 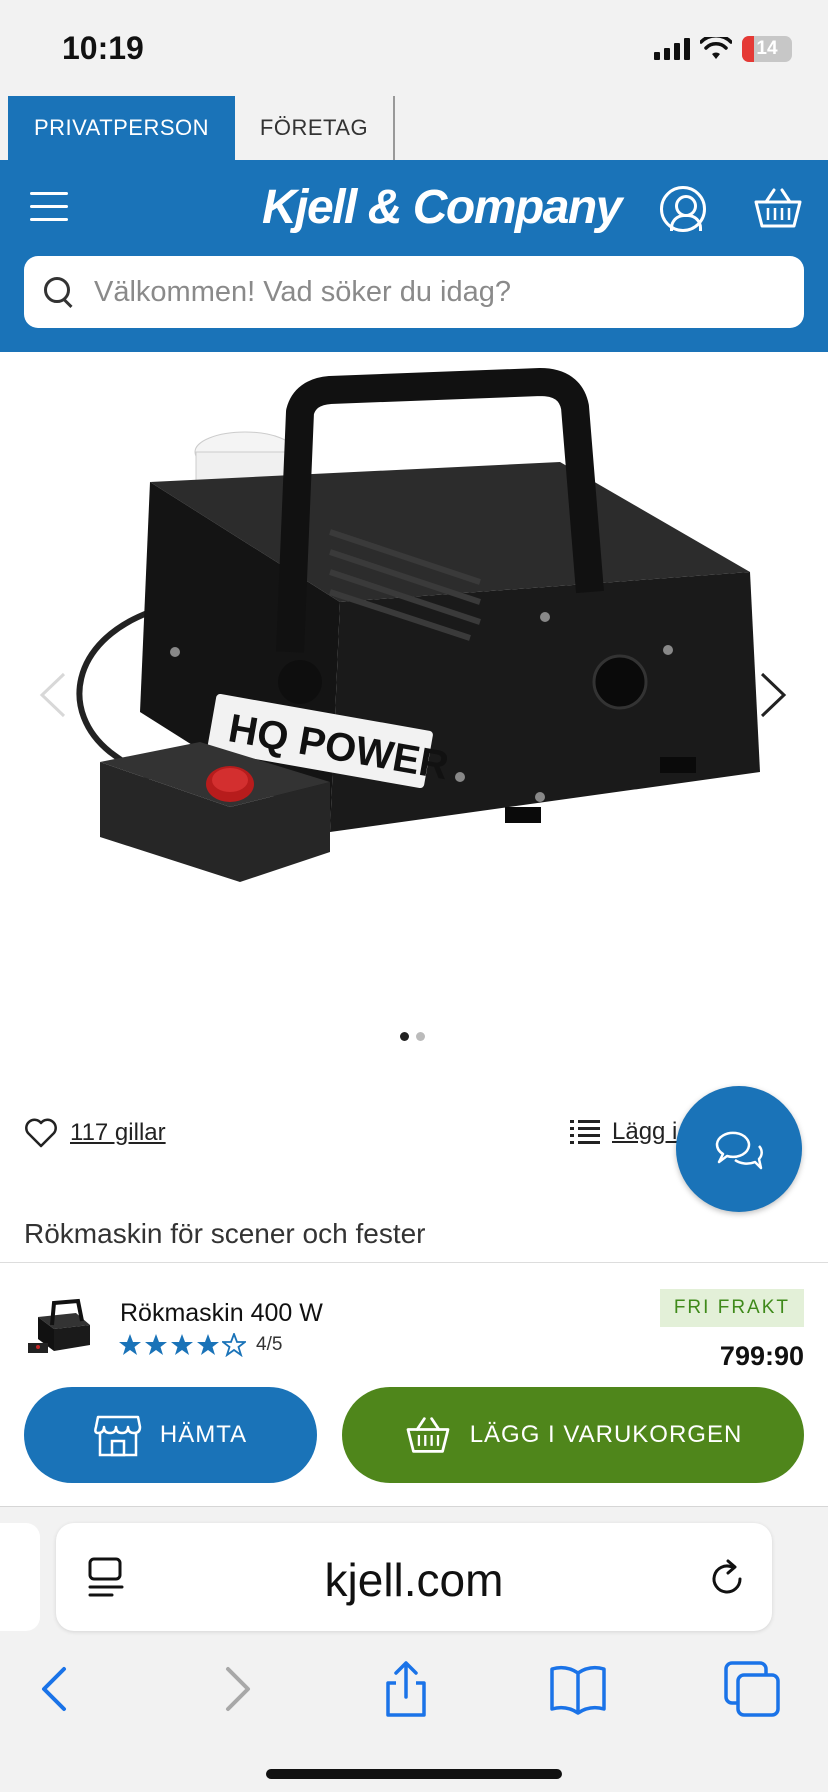 I want to click on status-time: 10:19, so click(x=103, y=48).